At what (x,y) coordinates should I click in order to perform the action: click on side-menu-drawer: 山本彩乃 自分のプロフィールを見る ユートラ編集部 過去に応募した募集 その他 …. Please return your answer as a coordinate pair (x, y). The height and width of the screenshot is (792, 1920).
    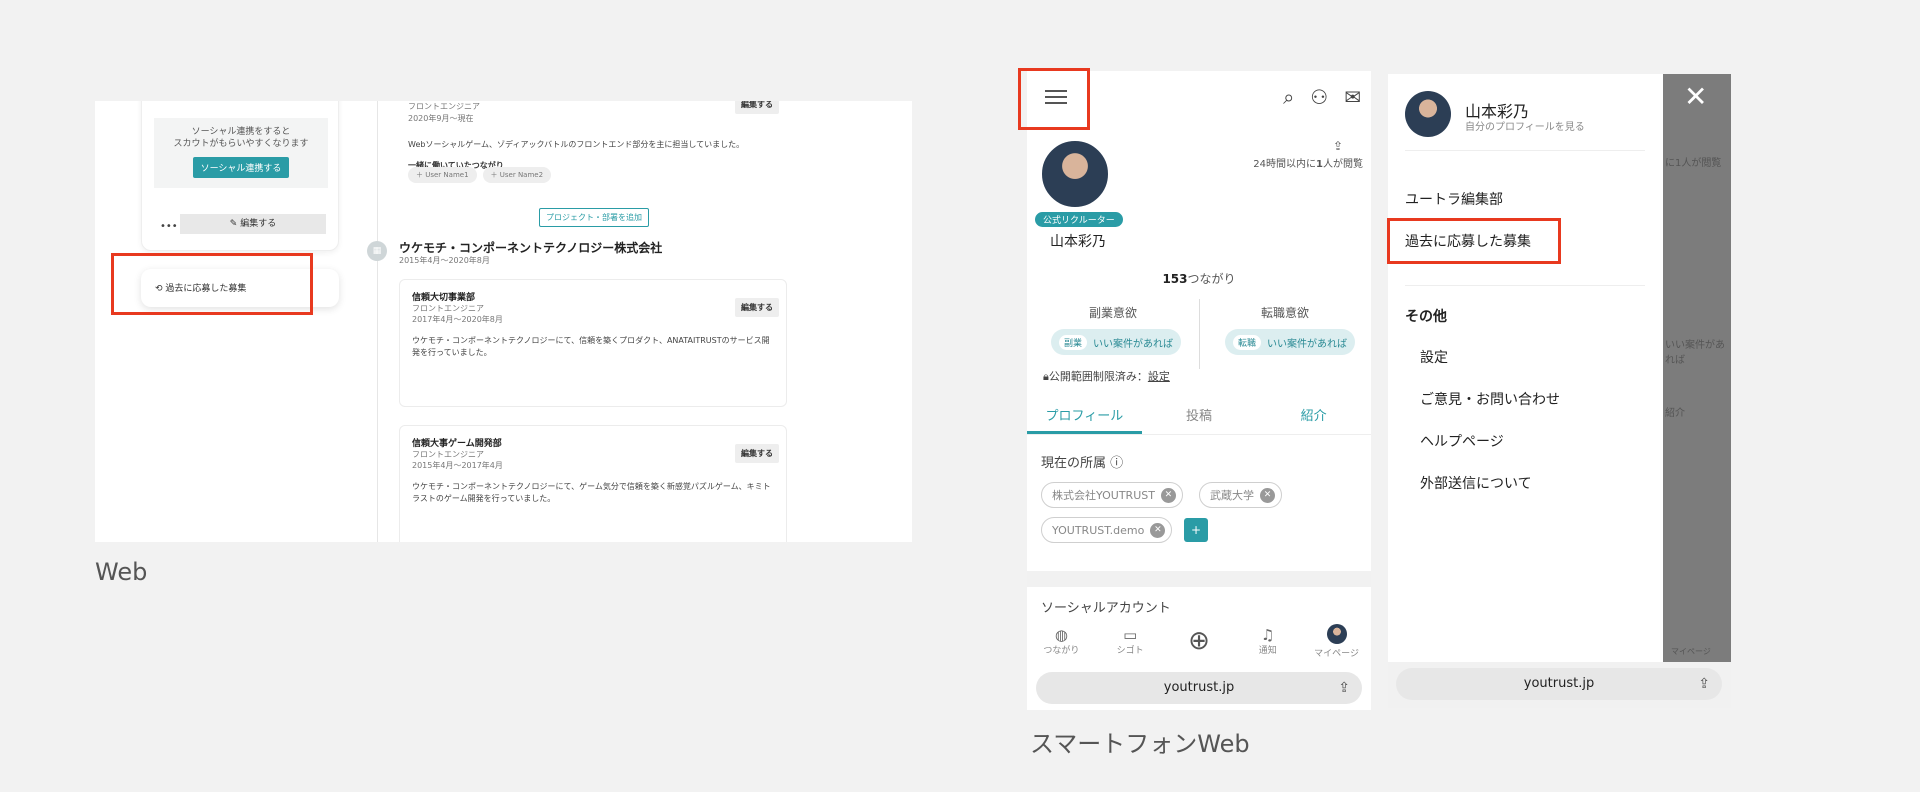
    Looking at the image, I should click on (1525, 368).